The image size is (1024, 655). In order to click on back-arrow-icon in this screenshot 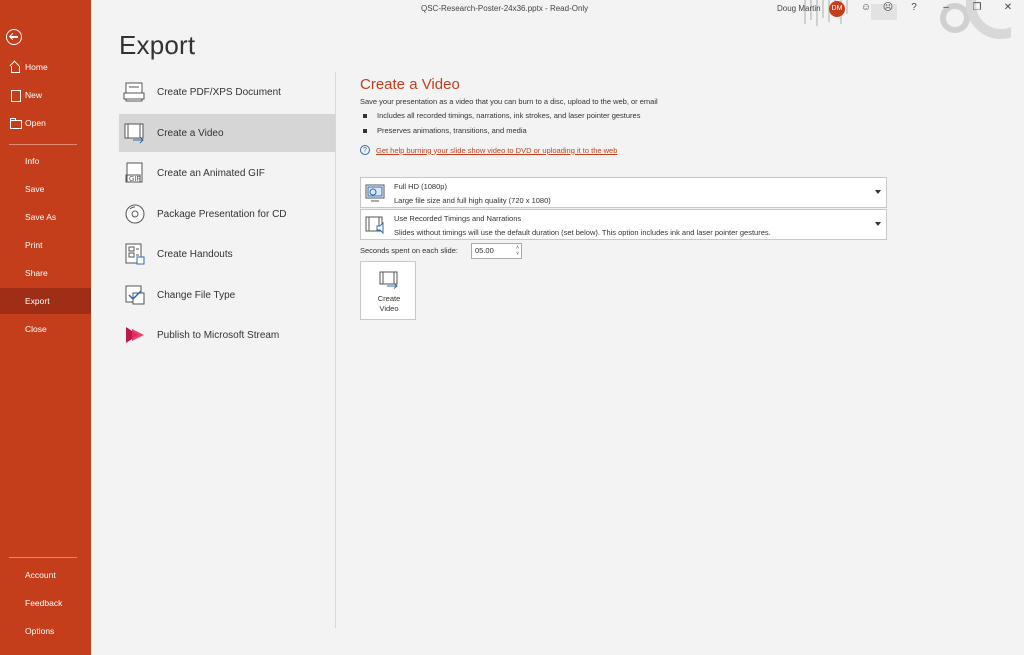, I will do `click(14, 37)`.